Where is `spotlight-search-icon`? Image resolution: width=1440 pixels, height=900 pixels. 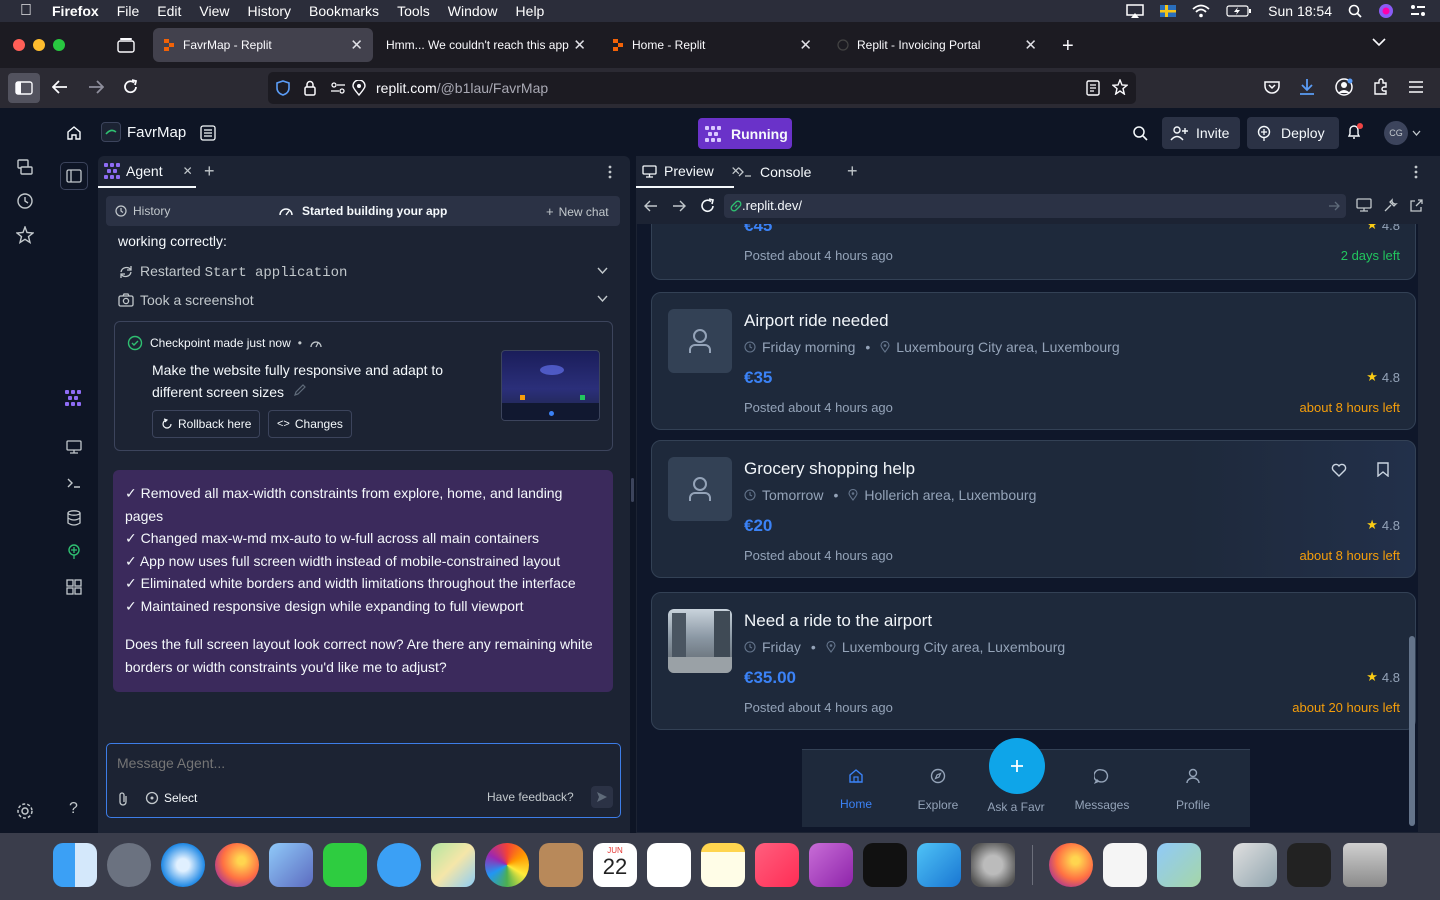 spotlight-search-icon is located at coordinates (1355, 11).